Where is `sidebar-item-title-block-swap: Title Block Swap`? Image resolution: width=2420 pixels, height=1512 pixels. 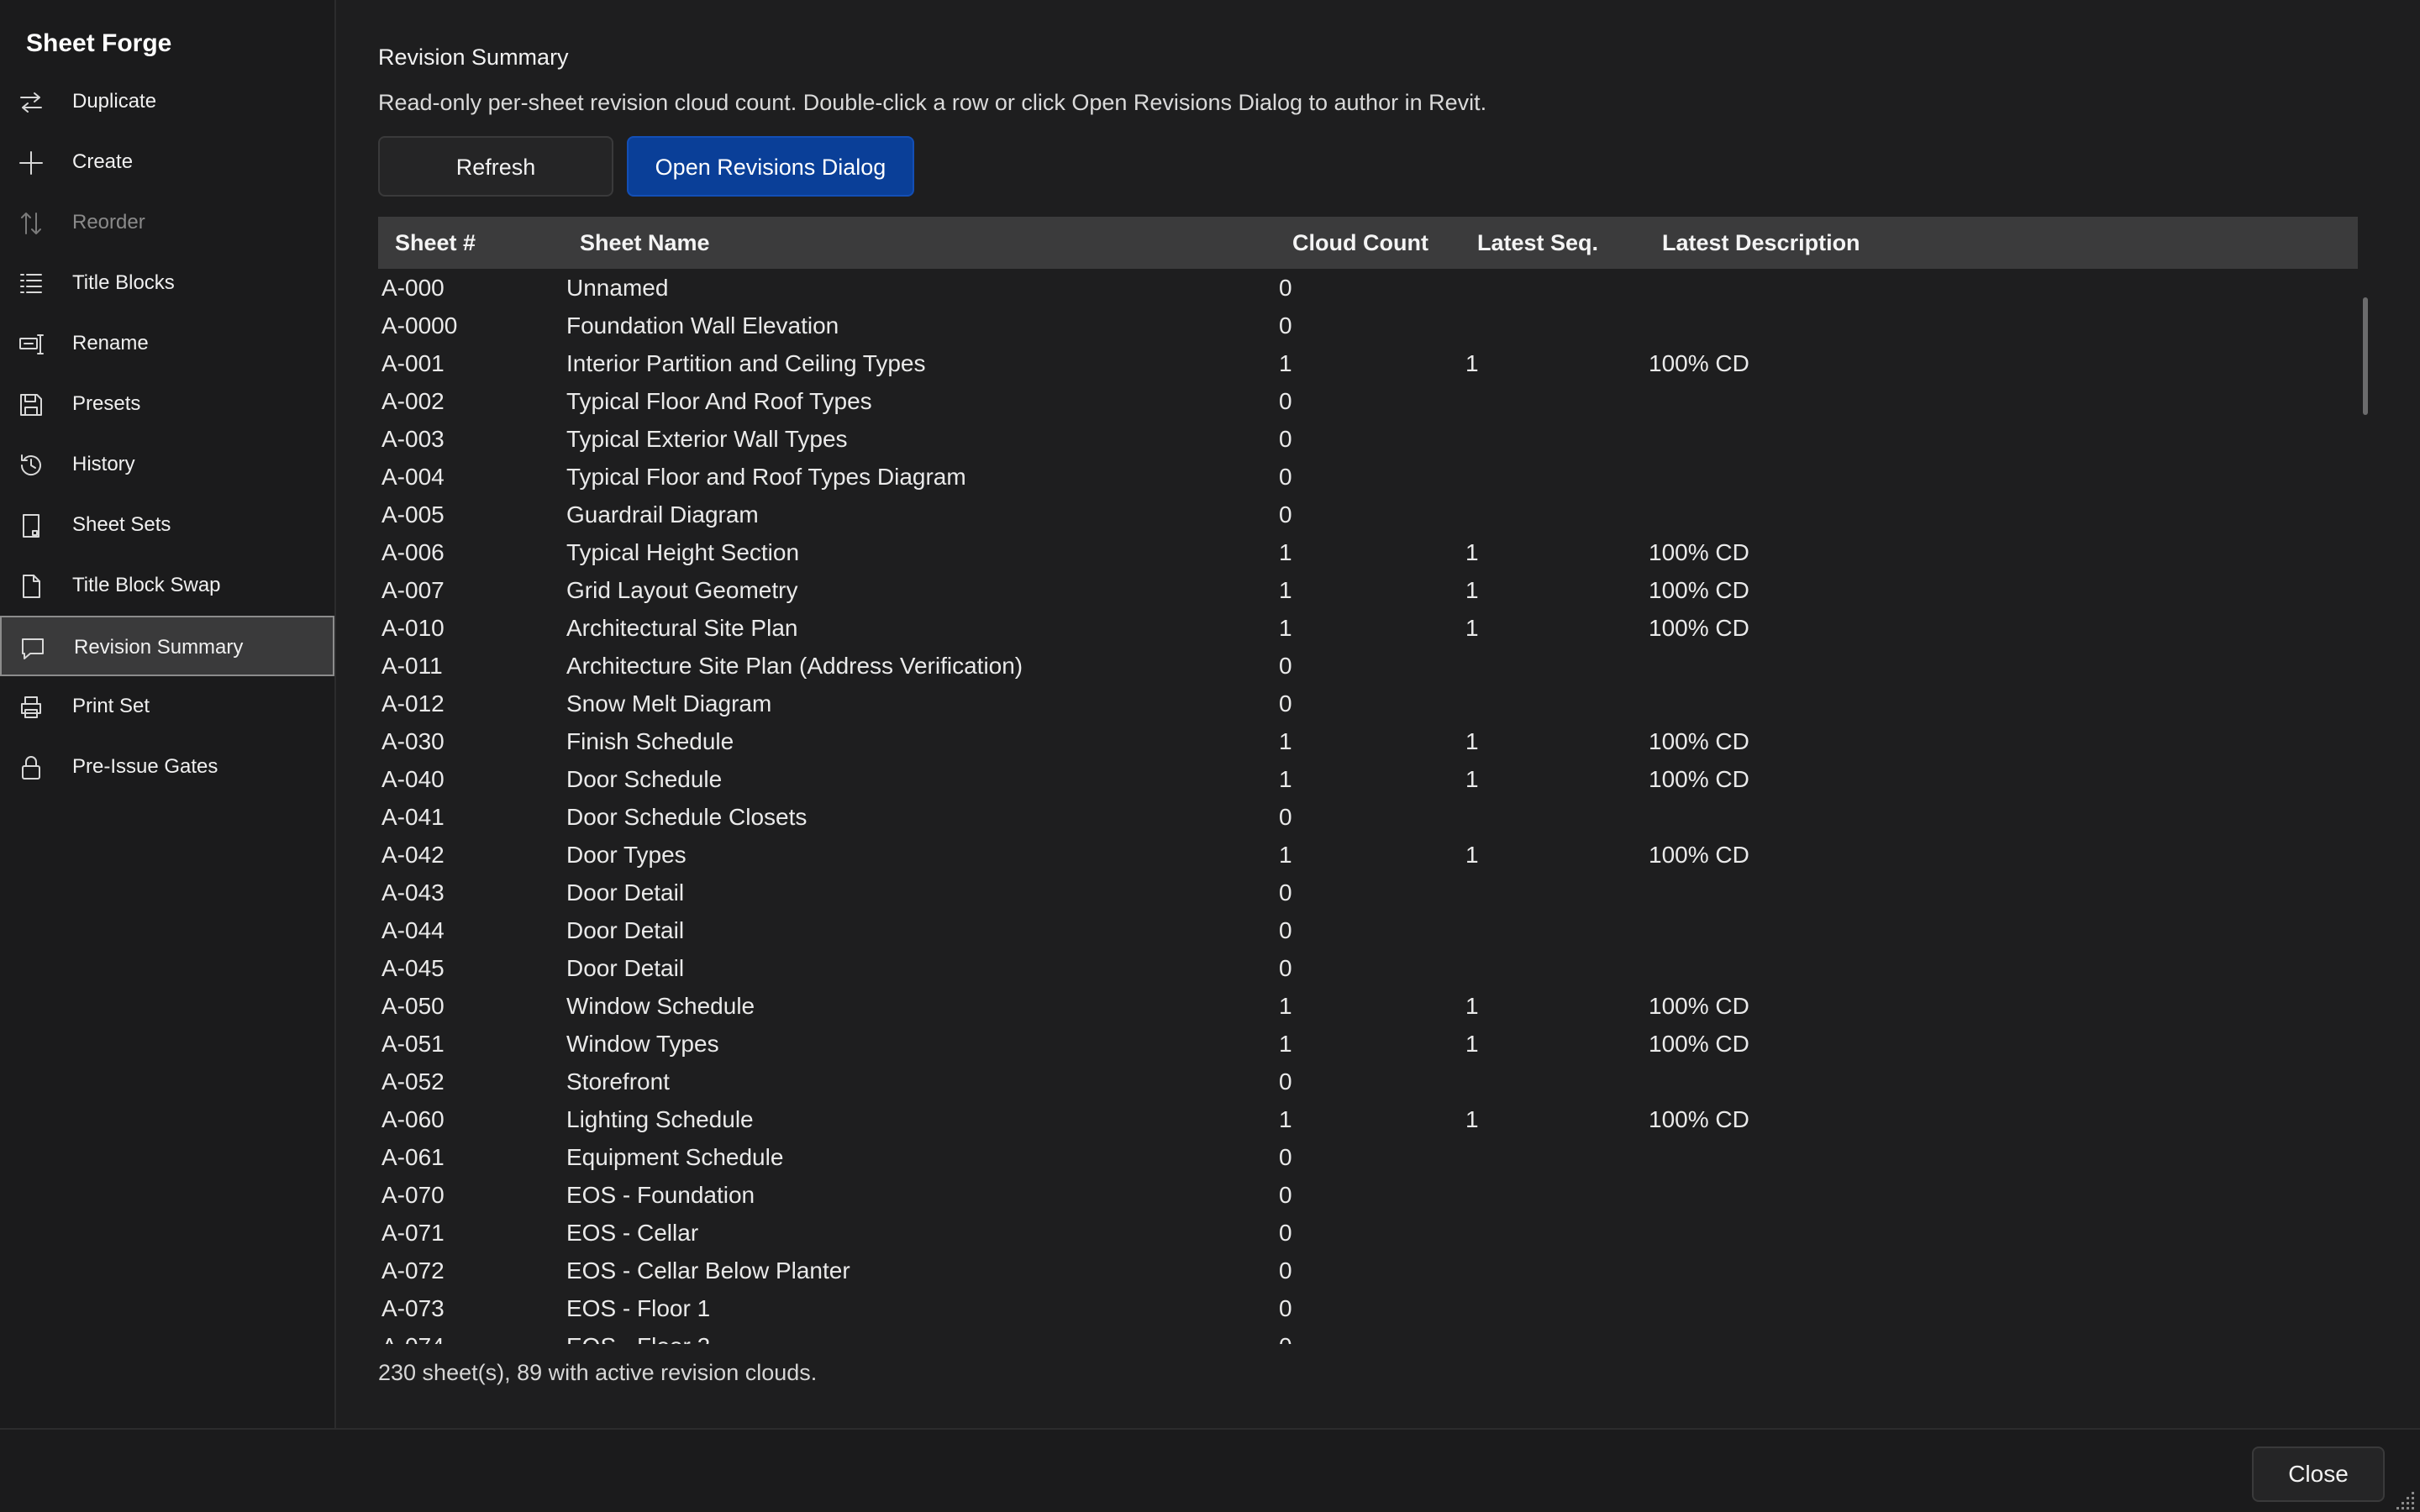 sidebar-item-title-block-swap: Title Block Swap is located at coordinates (167, 585).